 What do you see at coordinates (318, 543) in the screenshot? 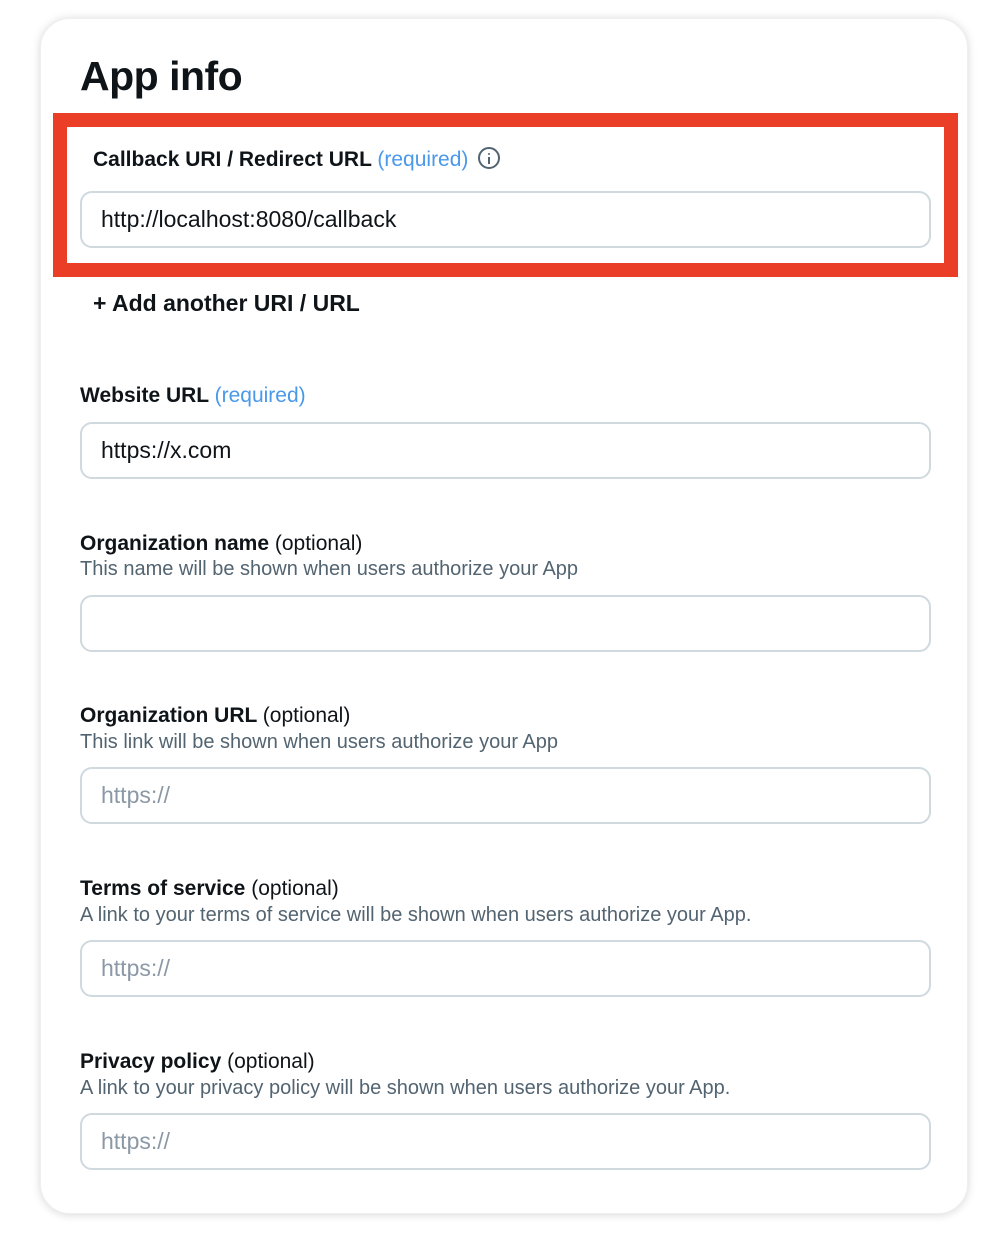
I see `organization-name-optional-tag: (optional)` at bounding box center [318, 543].